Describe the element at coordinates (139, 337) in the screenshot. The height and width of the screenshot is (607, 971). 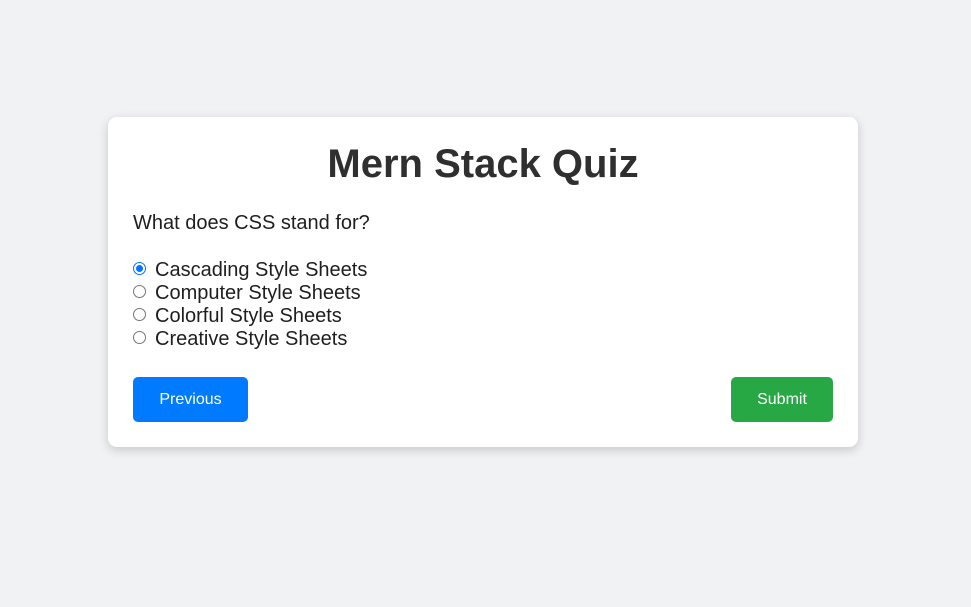
I see `radio-button-creative` at that location.